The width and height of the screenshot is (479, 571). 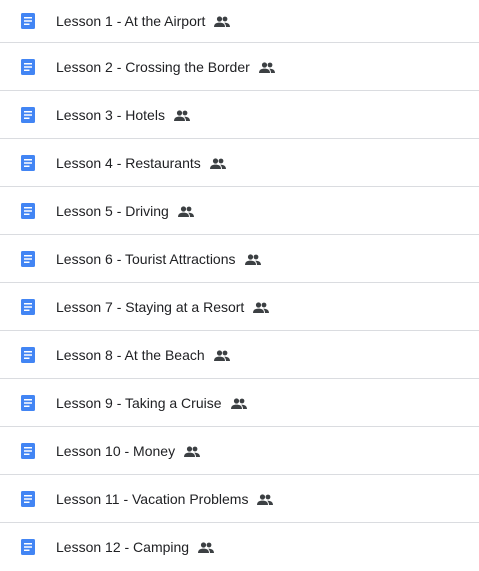 I want to click on file-name: Lesson 6 - Tourist Attractions, so click(x=146, y=258).